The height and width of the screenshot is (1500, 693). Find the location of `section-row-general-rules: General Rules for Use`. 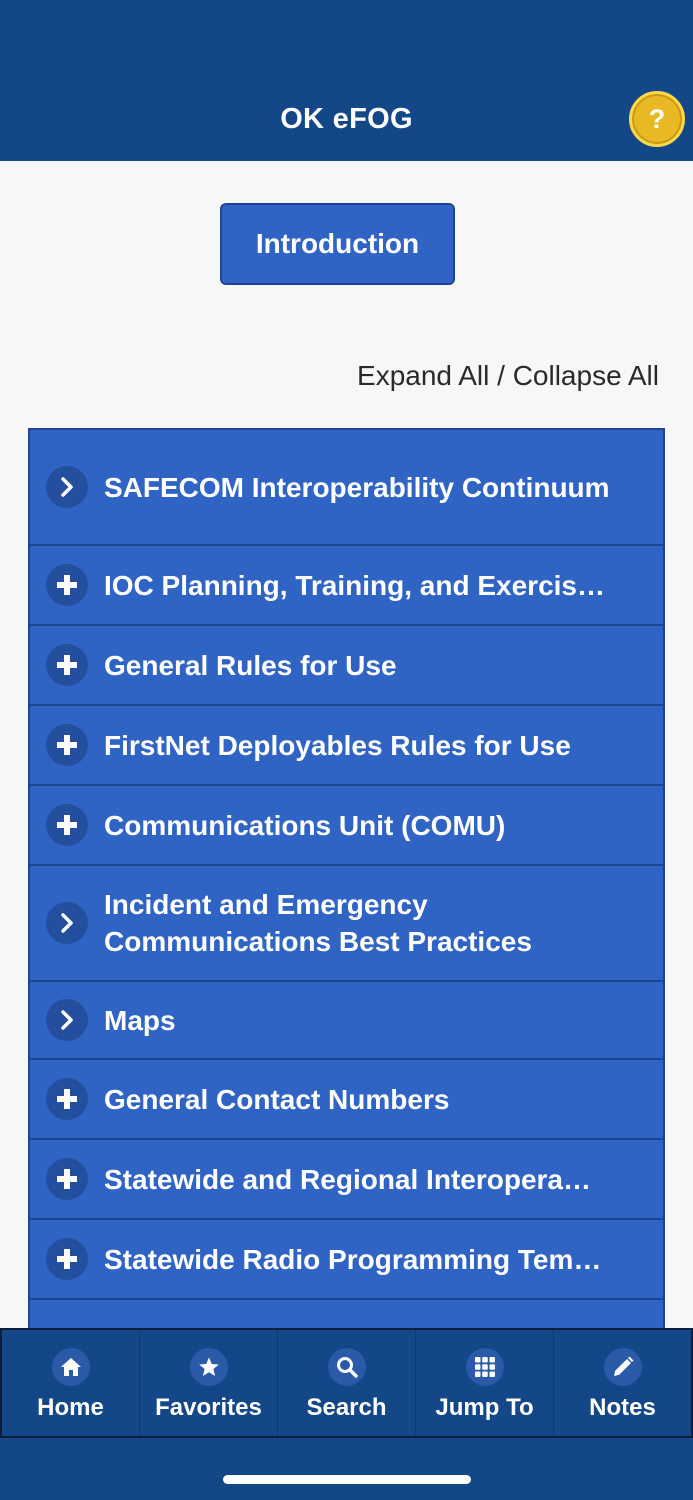

section-row-general-rules: General Rules for Use is located at coordinates (346, 666).